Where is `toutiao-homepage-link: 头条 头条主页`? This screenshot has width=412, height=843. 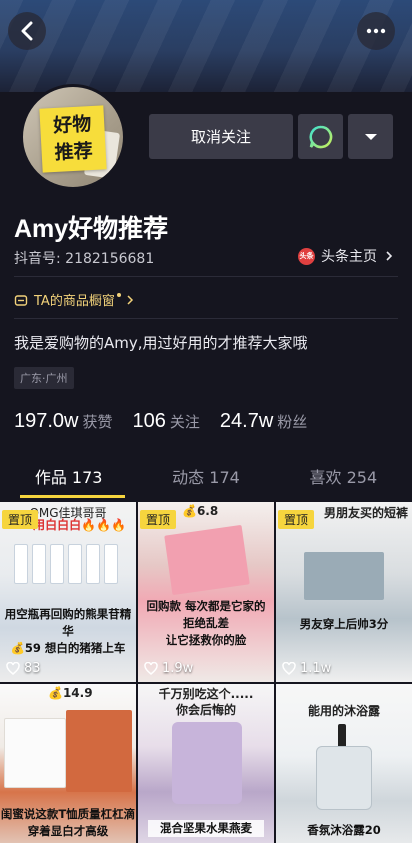
toutiao-homepage-link: 头条 头条主页 is located at coordinates (346, 256).